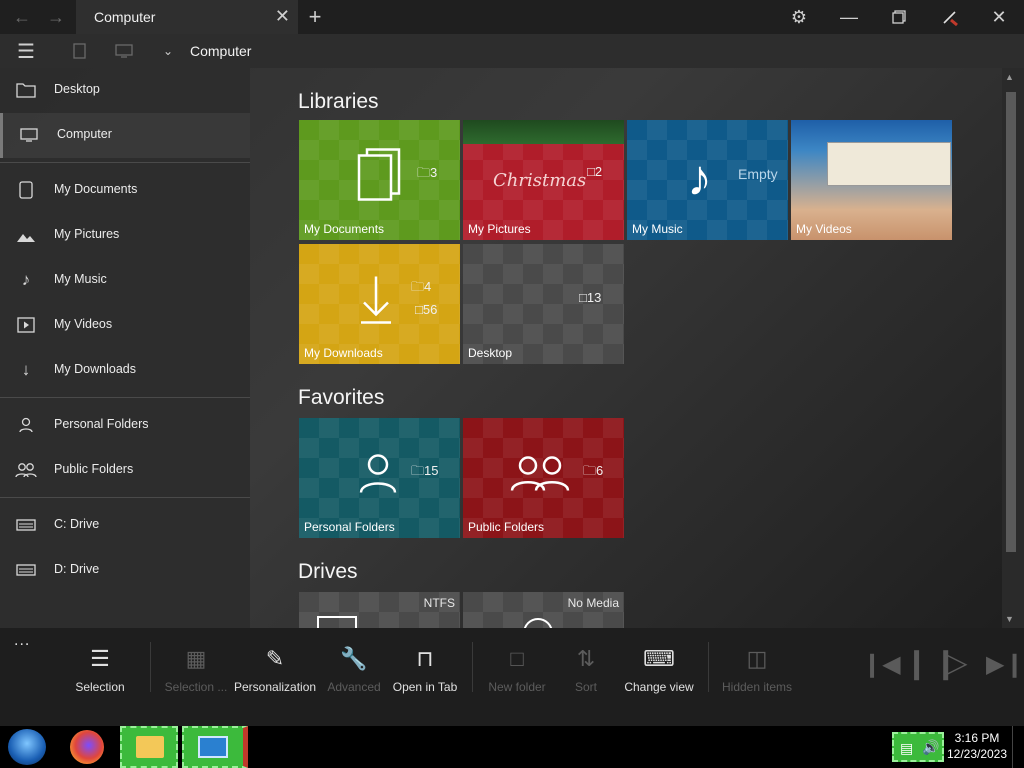 The height and width of the screenshot is (768, 1024). I want to click on hidden-items-button: ◫ Hidden items, so click(757, 674).